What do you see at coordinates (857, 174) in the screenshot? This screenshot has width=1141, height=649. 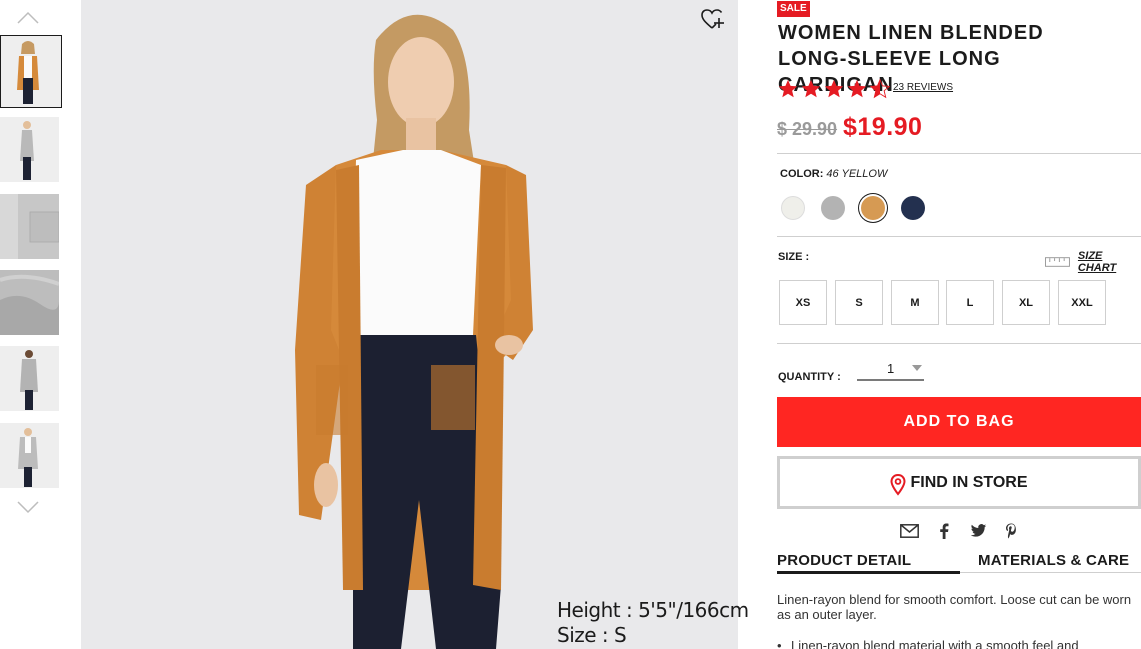 I see `color-value: 46 YELLOW` at bounding box center [857, 174].